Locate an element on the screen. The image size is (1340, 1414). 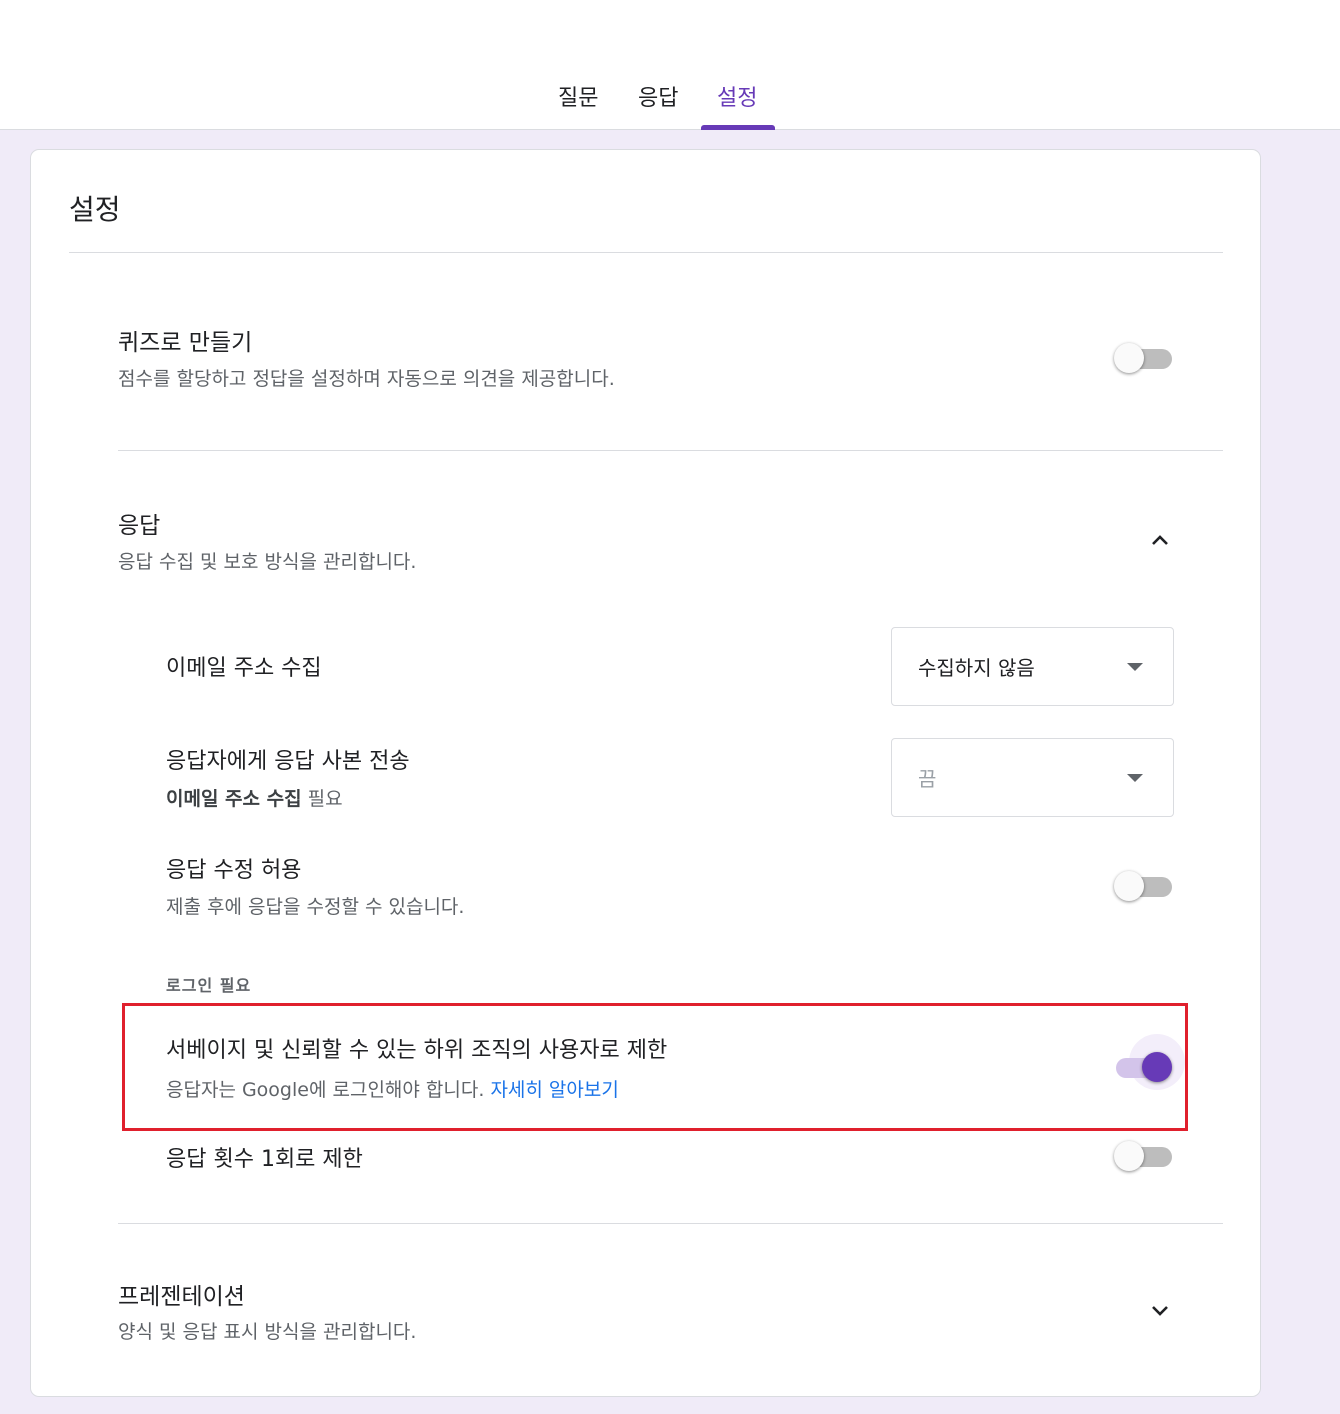
allow-edit-label: 응답 수정 허용 is located at coordinates (234, 870).